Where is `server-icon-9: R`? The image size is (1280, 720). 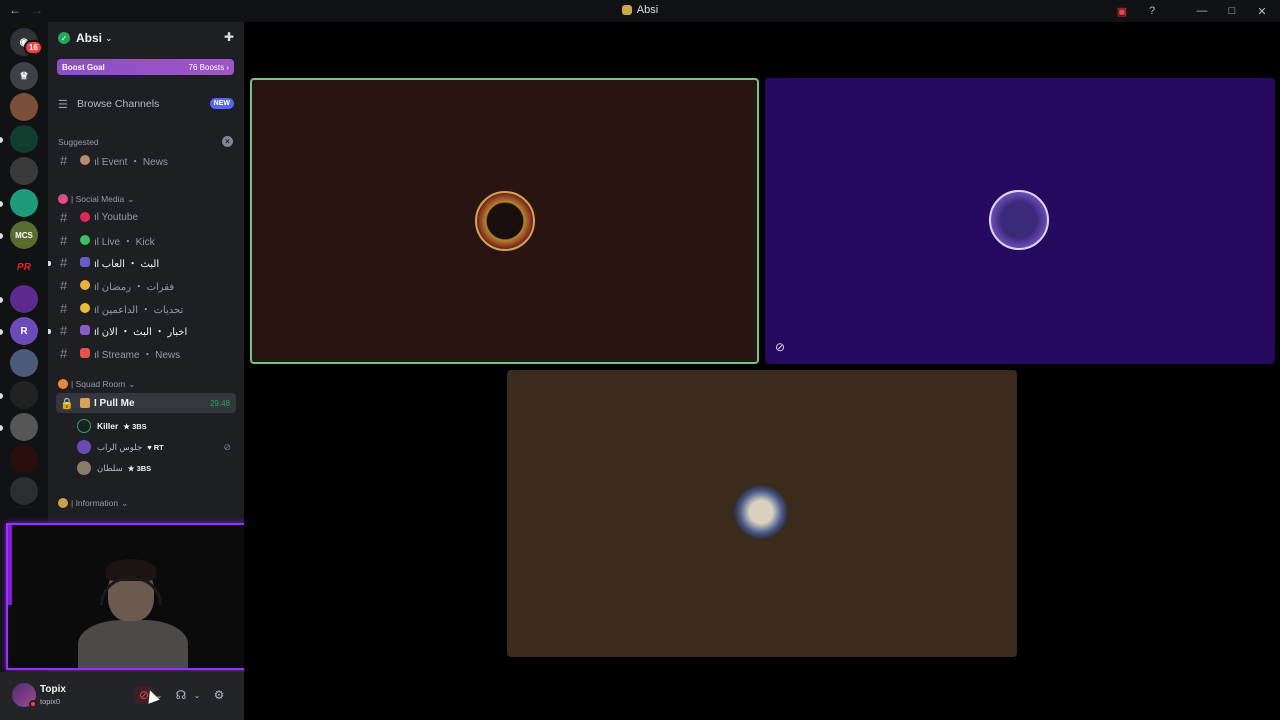
server-icon-9: R is located at coordinates (24, 331).